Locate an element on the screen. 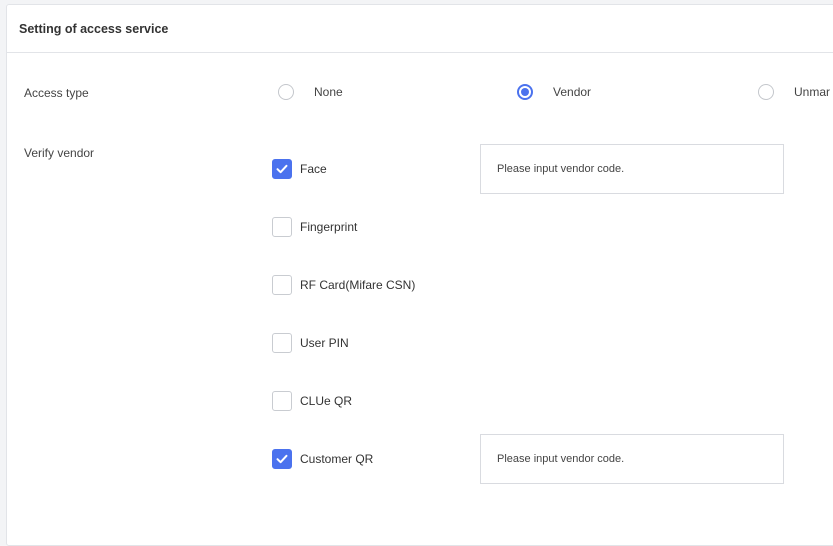 The height and width of the screenshot is (546, 833). radio-label-none: None is located at coordinates (328, 92).